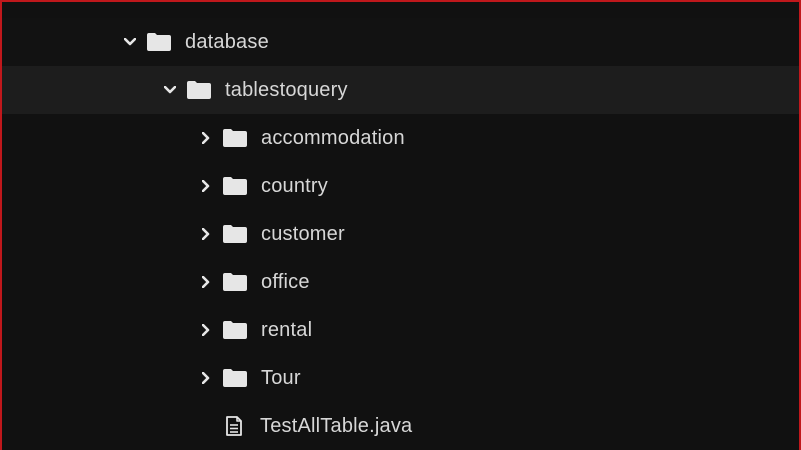 This screenshot has height=450, width=801. I want to click on tree-item-tour: Tour, so click(400, 378).